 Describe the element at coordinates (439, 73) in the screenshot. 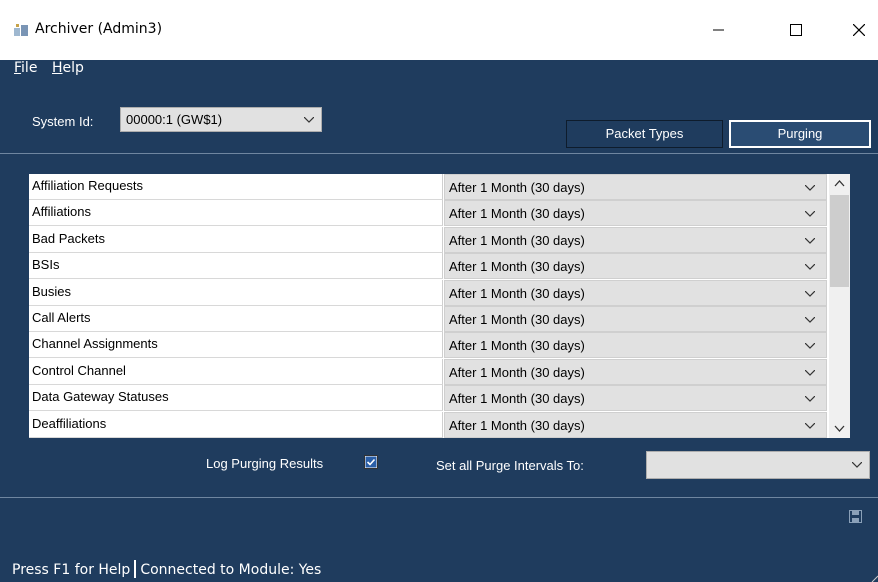

I see `menu-bar: File Help` at that location.